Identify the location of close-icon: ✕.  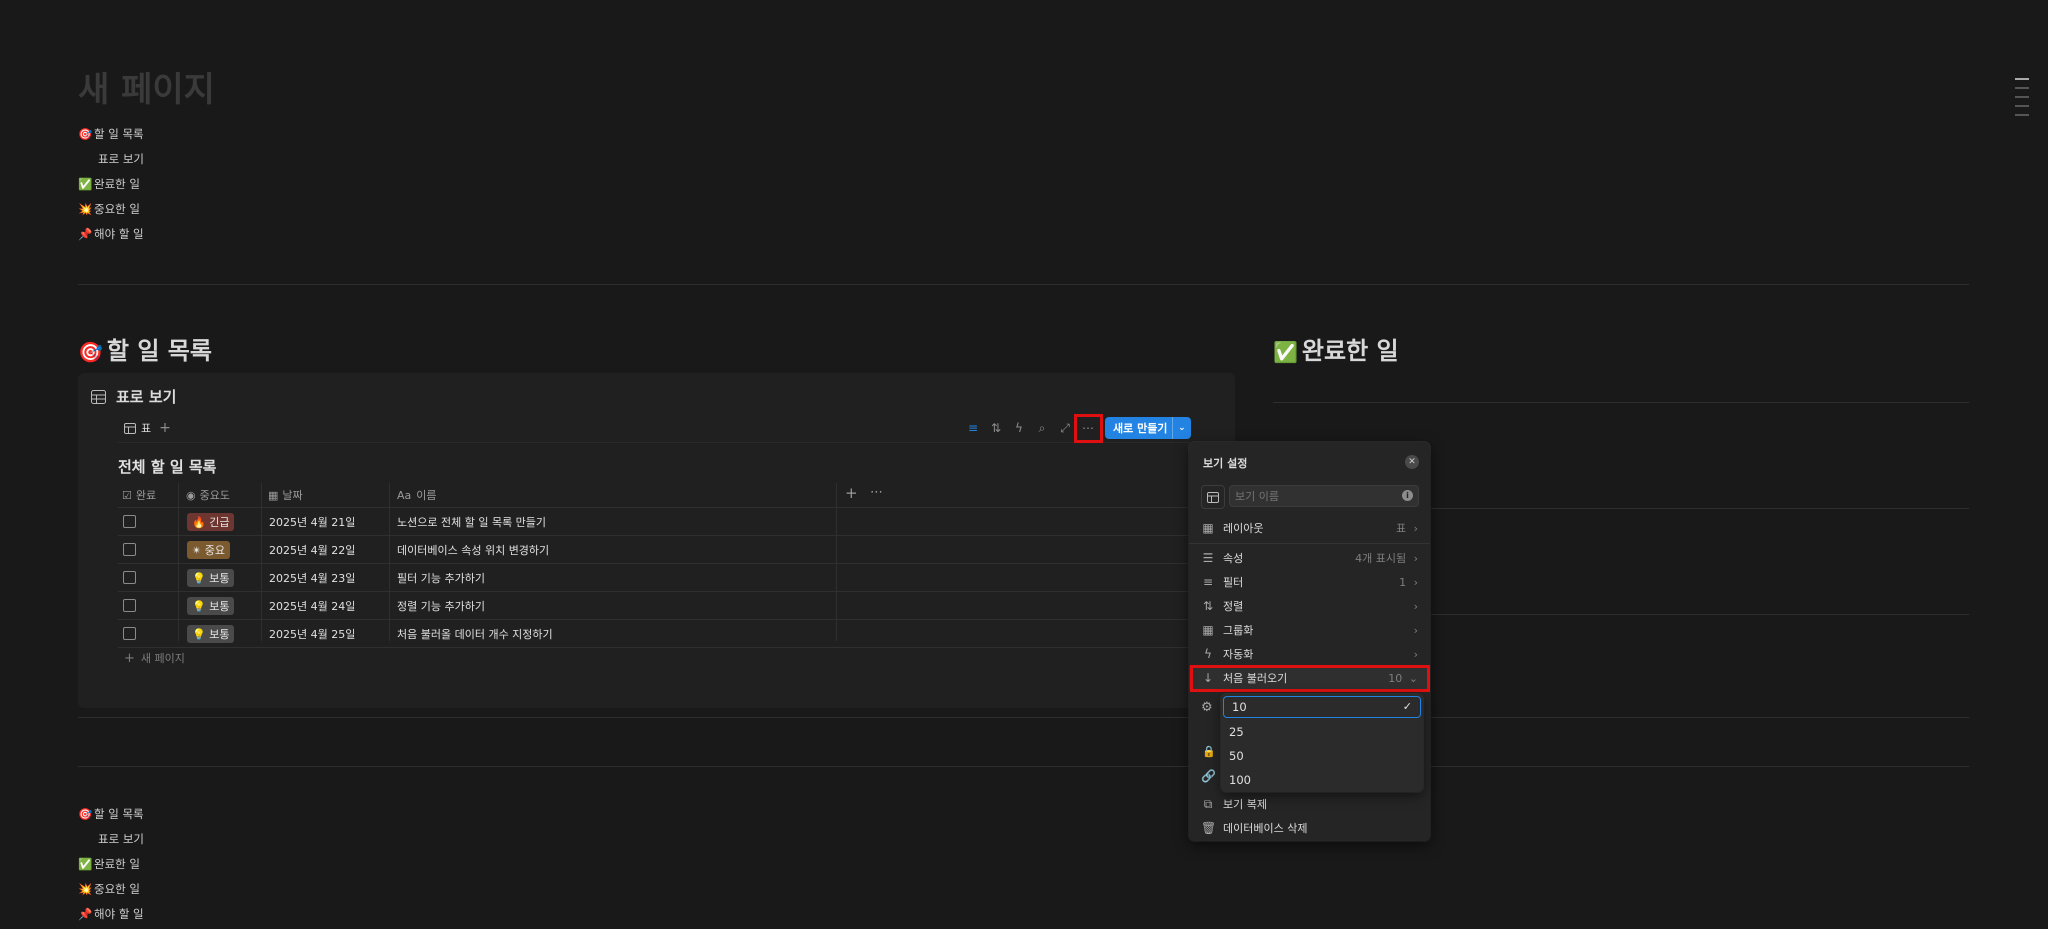
(1412, 462).